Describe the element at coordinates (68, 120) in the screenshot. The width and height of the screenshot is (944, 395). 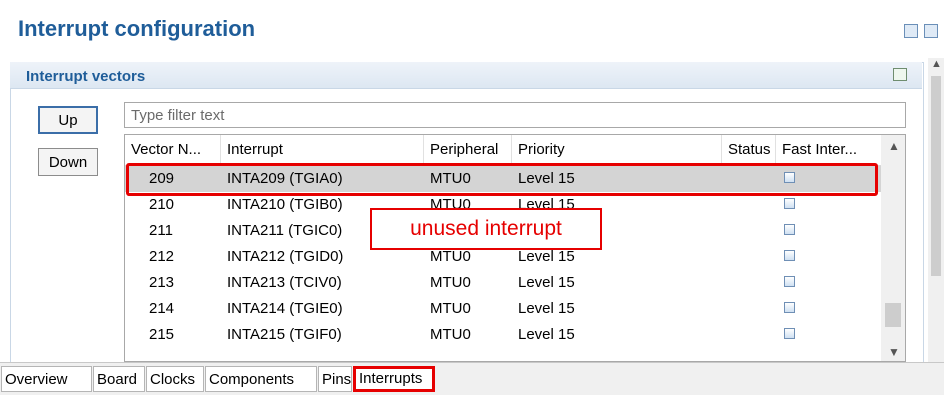
I see `up-button: Up` at that location.